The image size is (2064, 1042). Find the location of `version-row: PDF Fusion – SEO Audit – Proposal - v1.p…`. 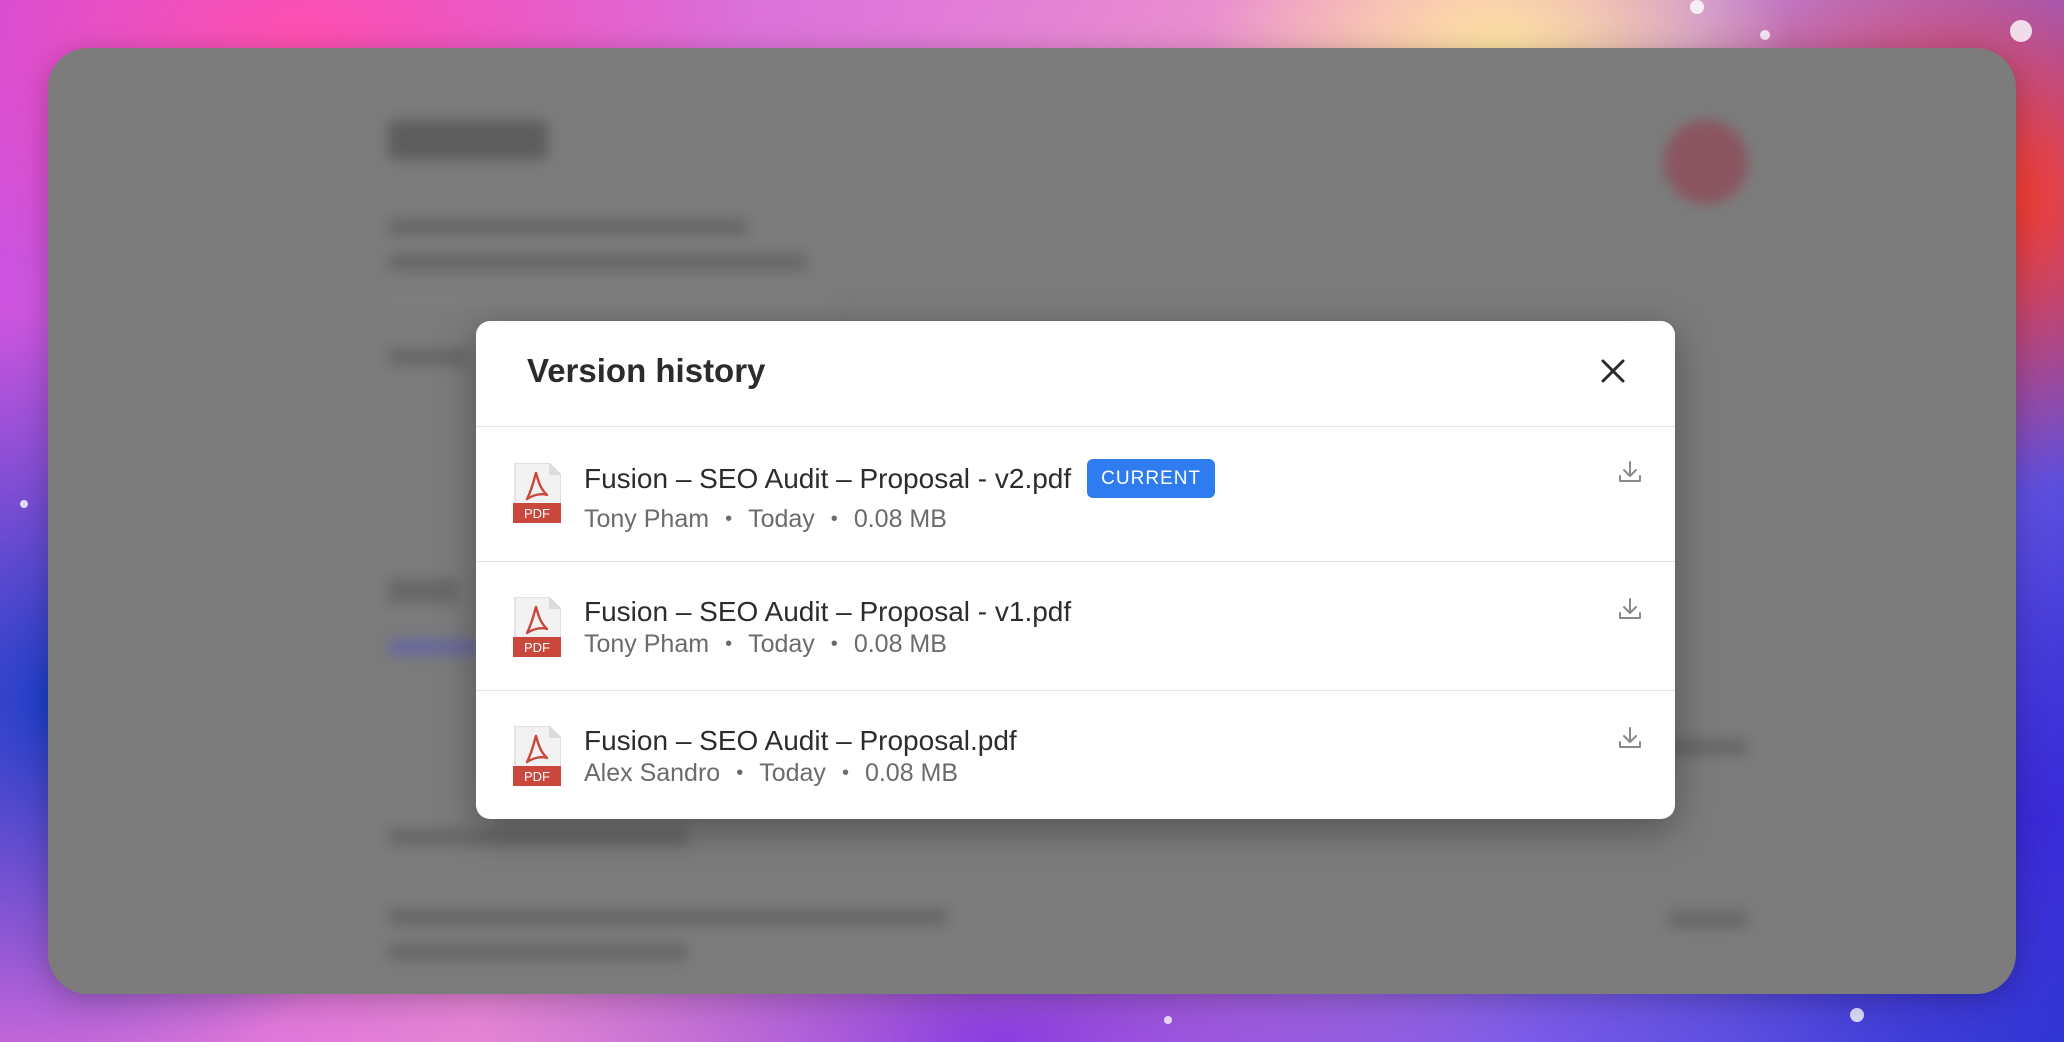

version-row: PDF Fusion – SEO Audit – Proposal - v1.p… is located at coordinates (1075, 626).